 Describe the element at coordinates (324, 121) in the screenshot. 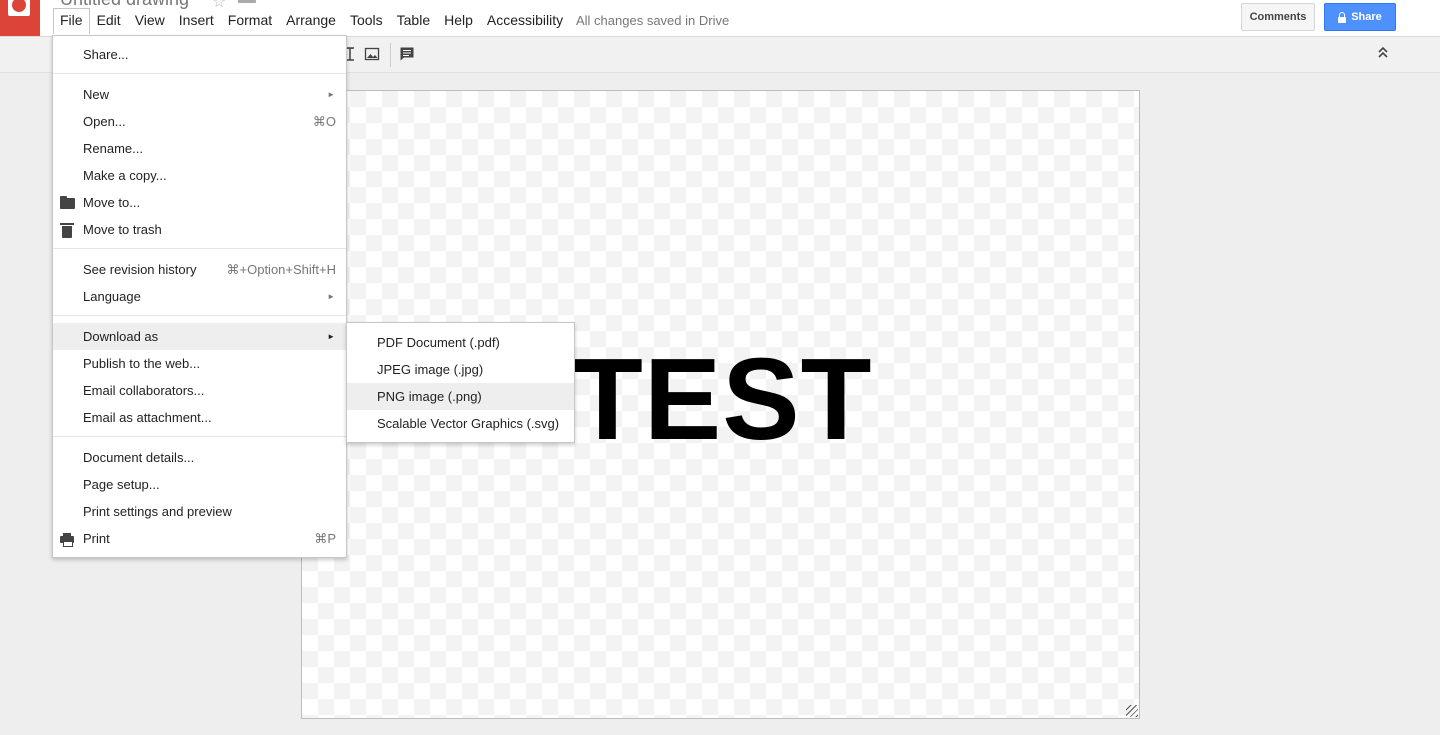

I see `shortcut-label: ⌘O` at that location.